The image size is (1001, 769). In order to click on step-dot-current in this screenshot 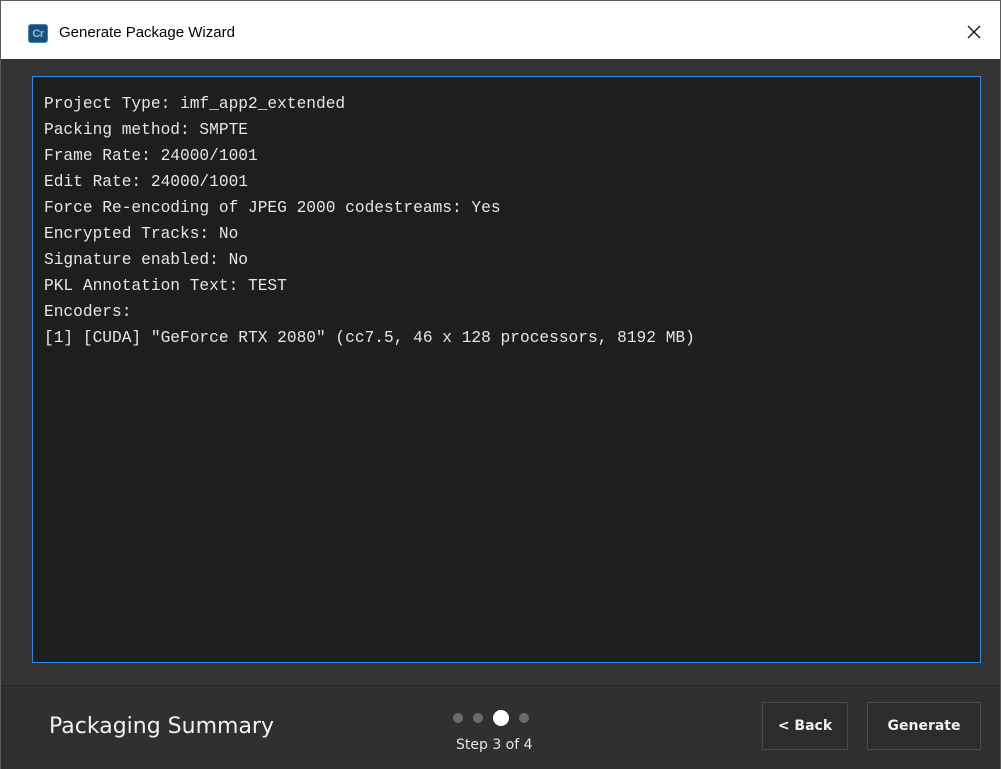, I will do `click(501, 718)`.